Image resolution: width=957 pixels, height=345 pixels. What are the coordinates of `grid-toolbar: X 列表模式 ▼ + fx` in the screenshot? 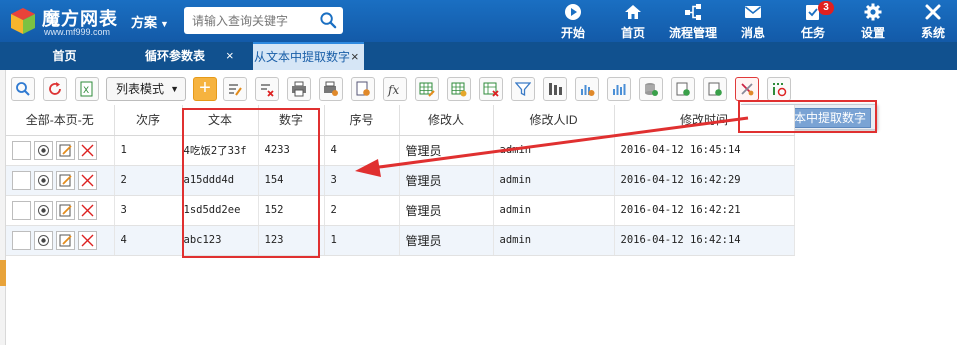 It's located at (481, 89).